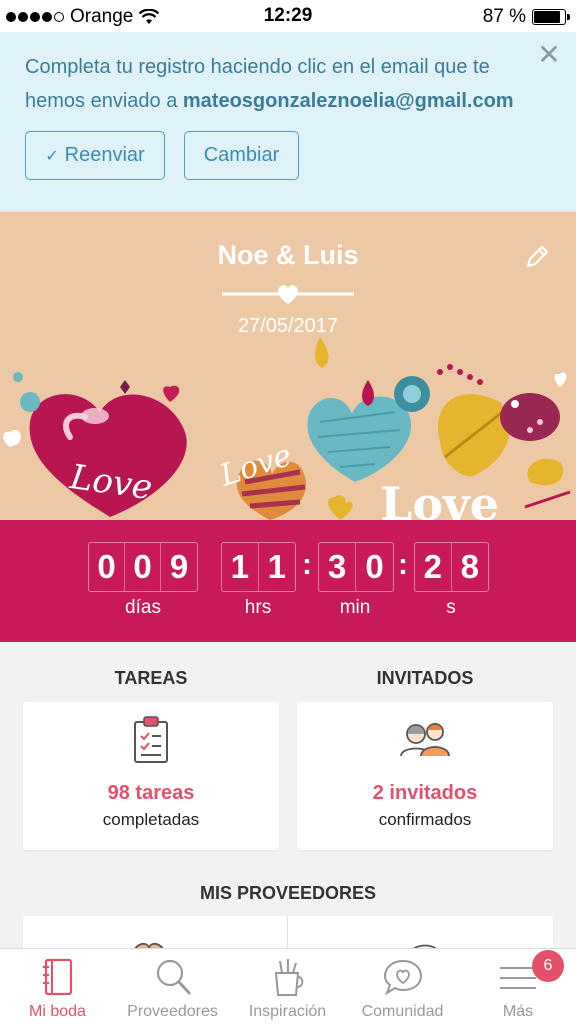 This screenshot has width=576, height=1024. I want to click on change-email-button: Cambiar, so click(241, 155).